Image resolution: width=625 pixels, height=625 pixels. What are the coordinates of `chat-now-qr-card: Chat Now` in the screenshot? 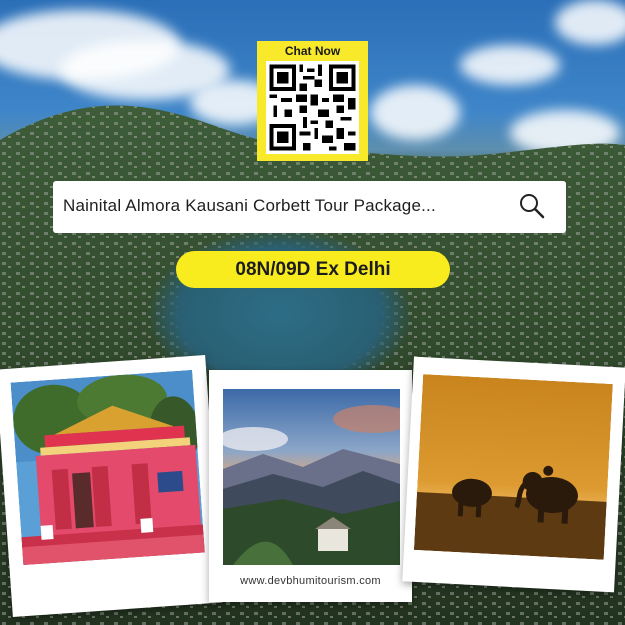 It's located at (312, 101).